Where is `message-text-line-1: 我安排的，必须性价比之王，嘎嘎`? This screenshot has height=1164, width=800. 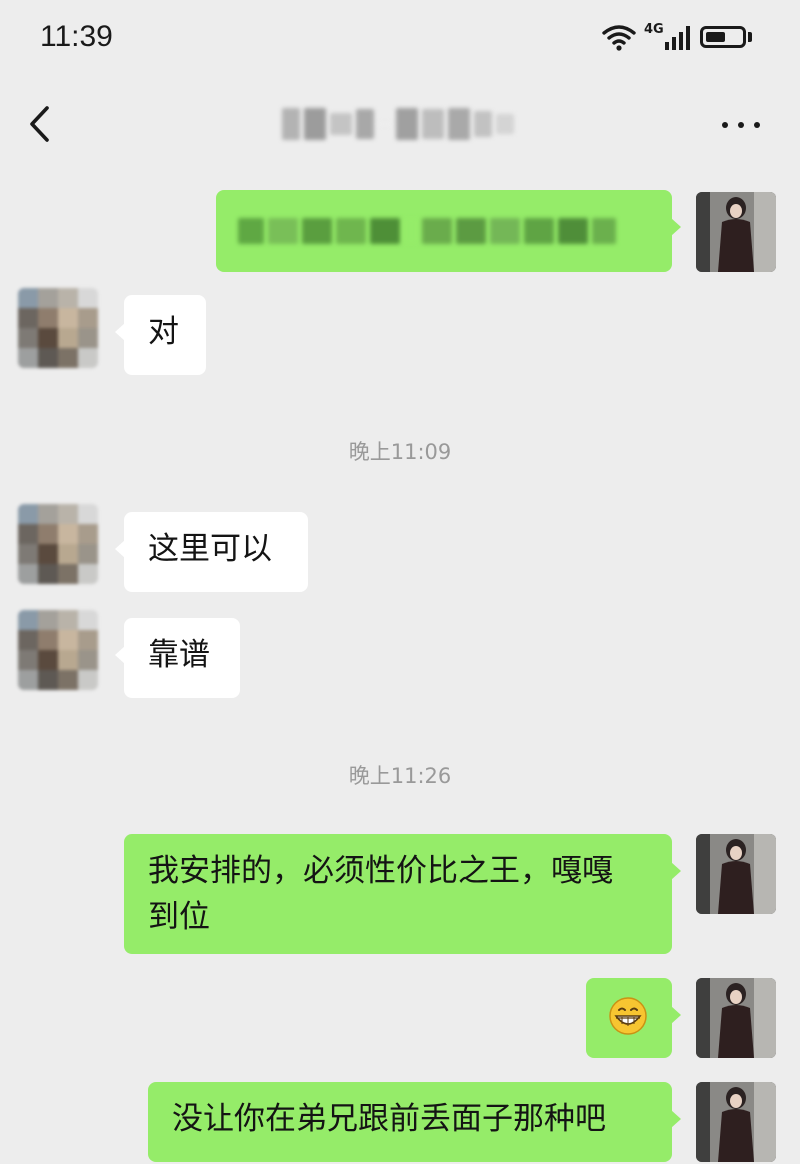 message-text-line-1: 我安排的，必须性价比之王，嘎嘎 is located at coordinates (380, 871).